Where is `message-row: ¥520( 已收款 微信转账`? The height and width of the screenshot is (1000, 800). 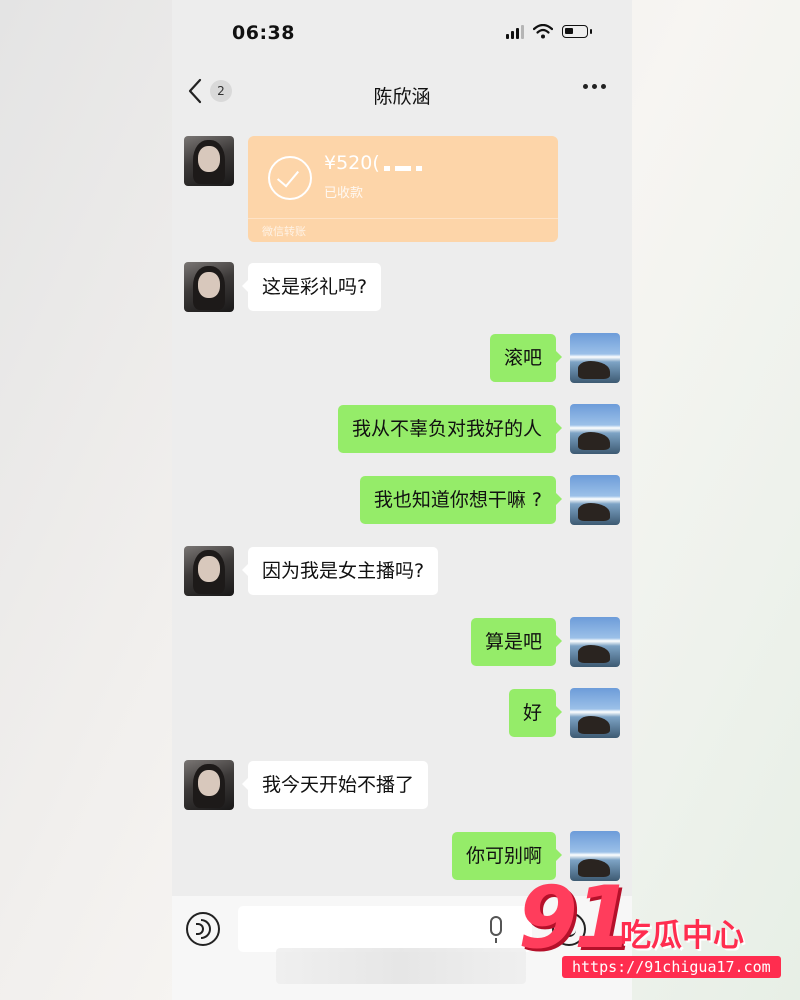 message-row: ¥520( 已收款 微信转账 is located at coordinates (402, 186).